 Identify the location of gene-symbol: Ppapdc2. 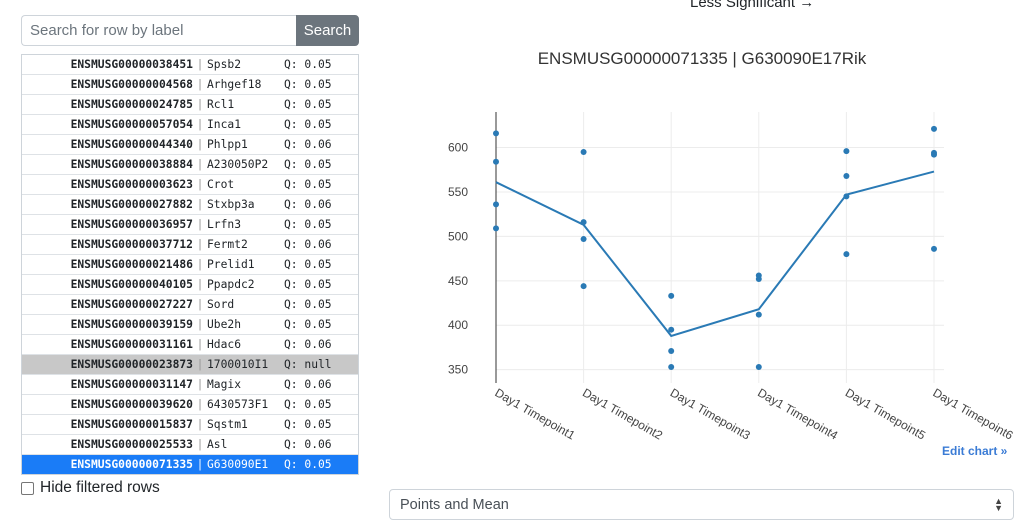
(231, 284).